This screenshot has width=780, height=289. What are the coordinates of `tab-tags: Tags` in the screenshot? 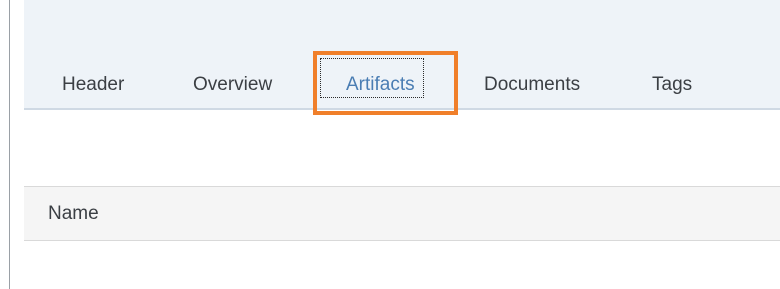 It's located at (672, 85).